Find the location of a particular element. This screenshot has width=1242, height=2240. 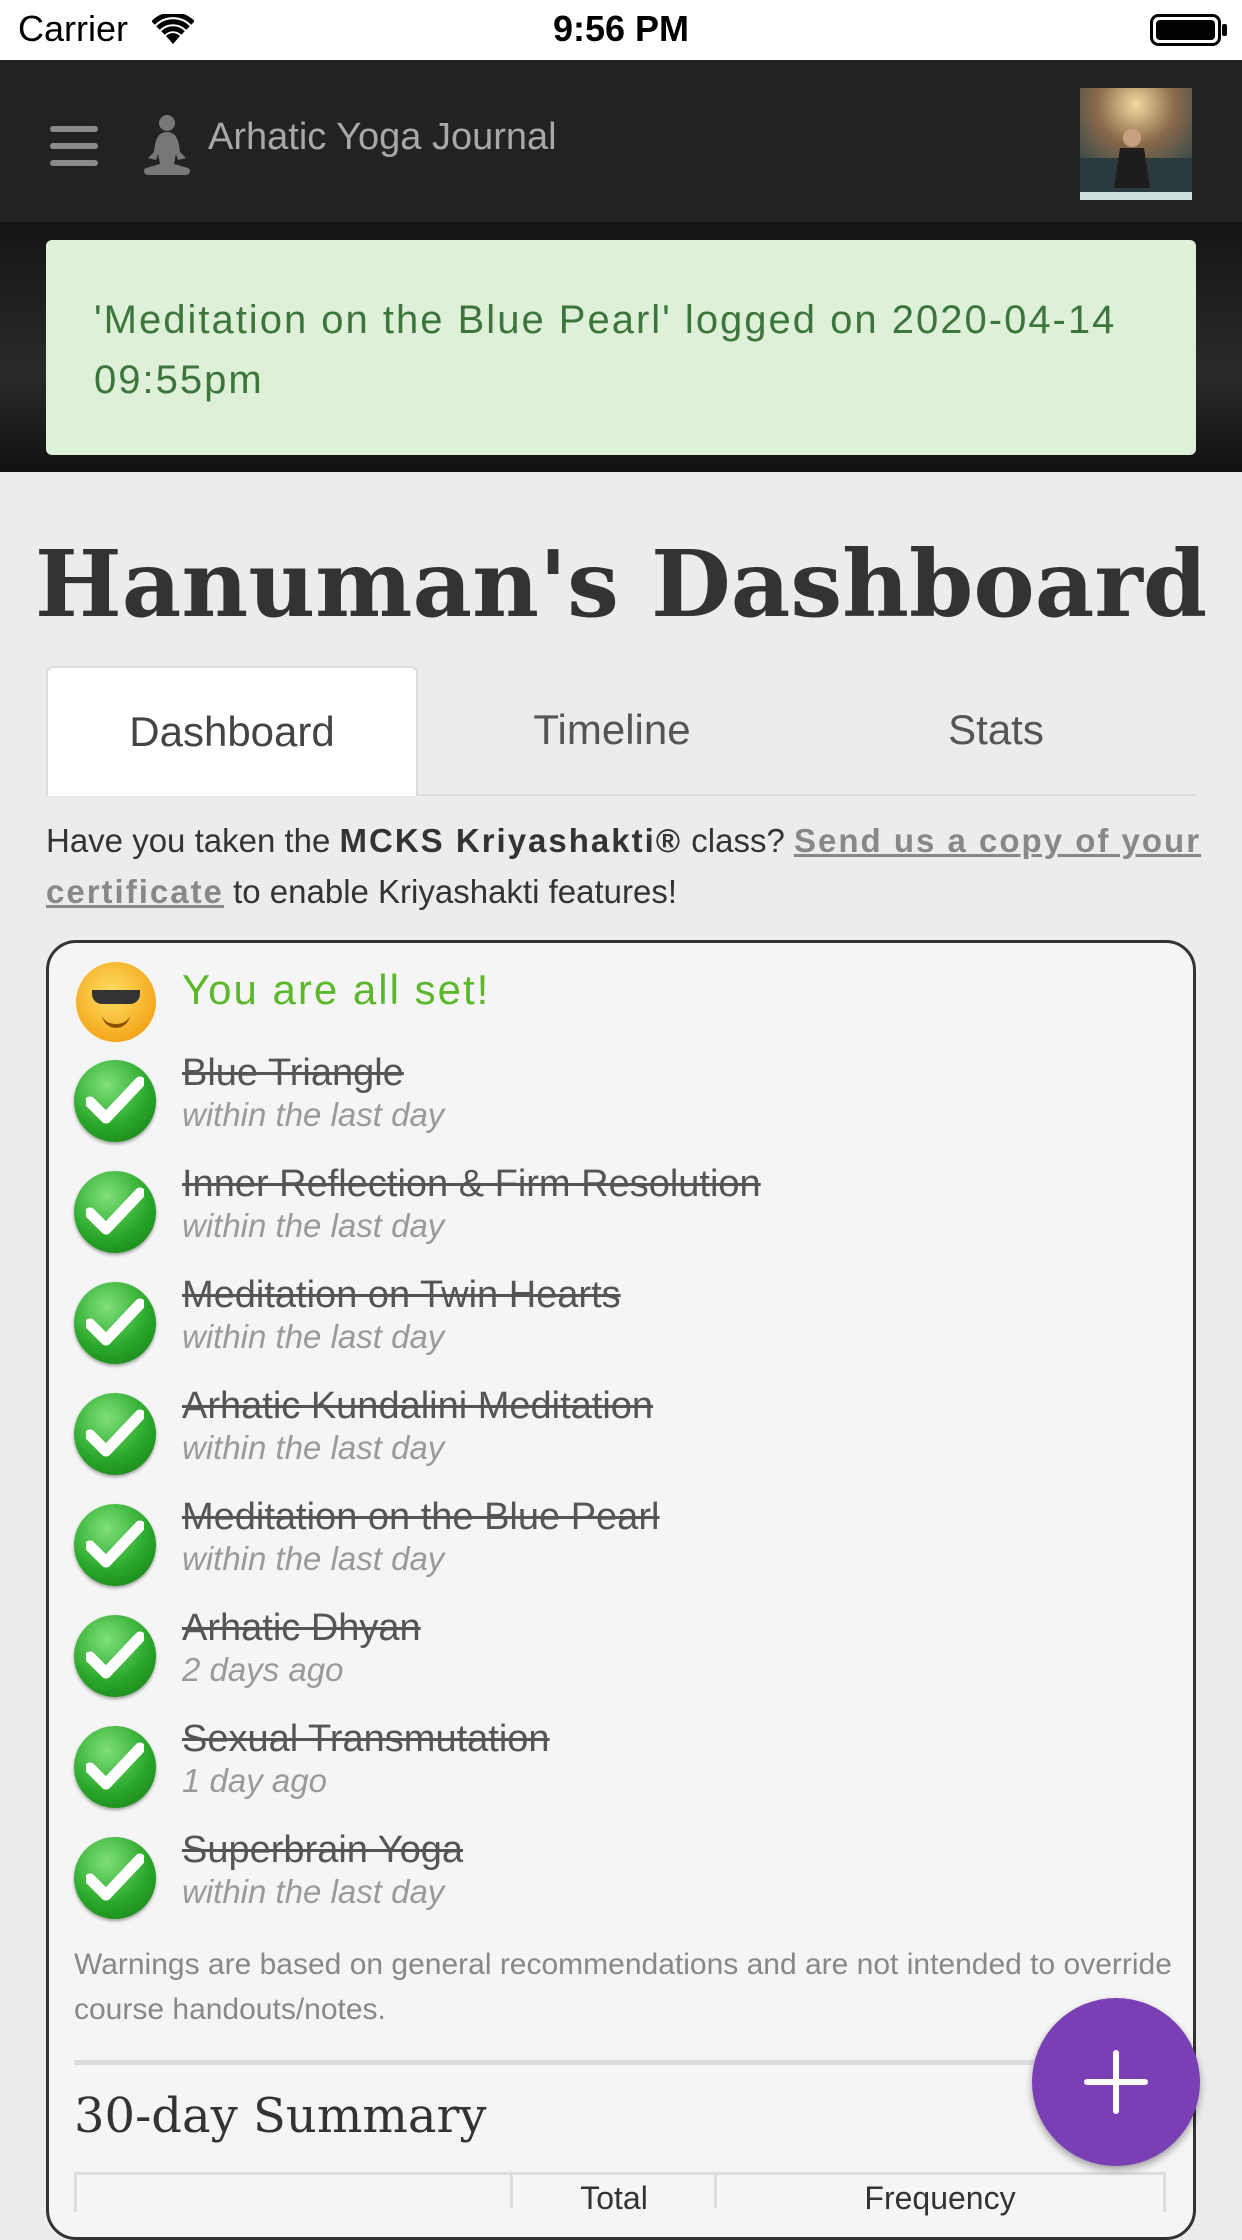

tab-timeline: Timeline is located at coordinates (612, 730).